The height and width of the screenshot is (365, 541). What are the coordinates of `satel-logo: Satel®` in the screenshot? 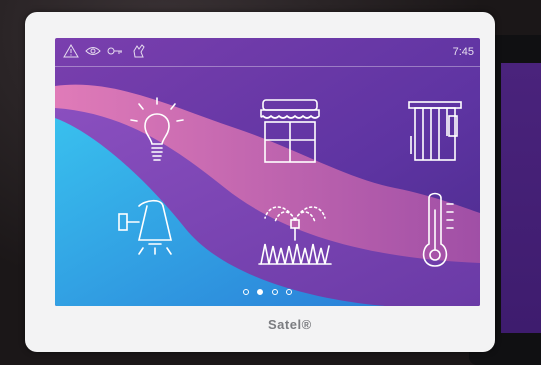 It's located at (290, 324).